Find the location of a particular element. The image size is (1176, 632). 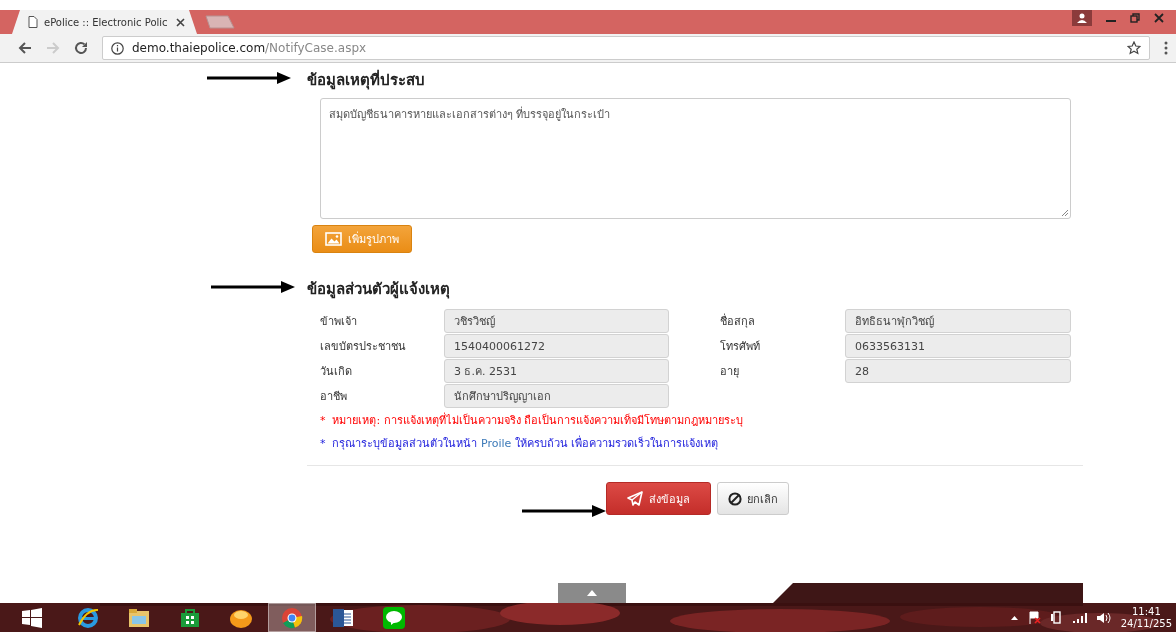

restore-icon is located at coordinates (1135, 18).